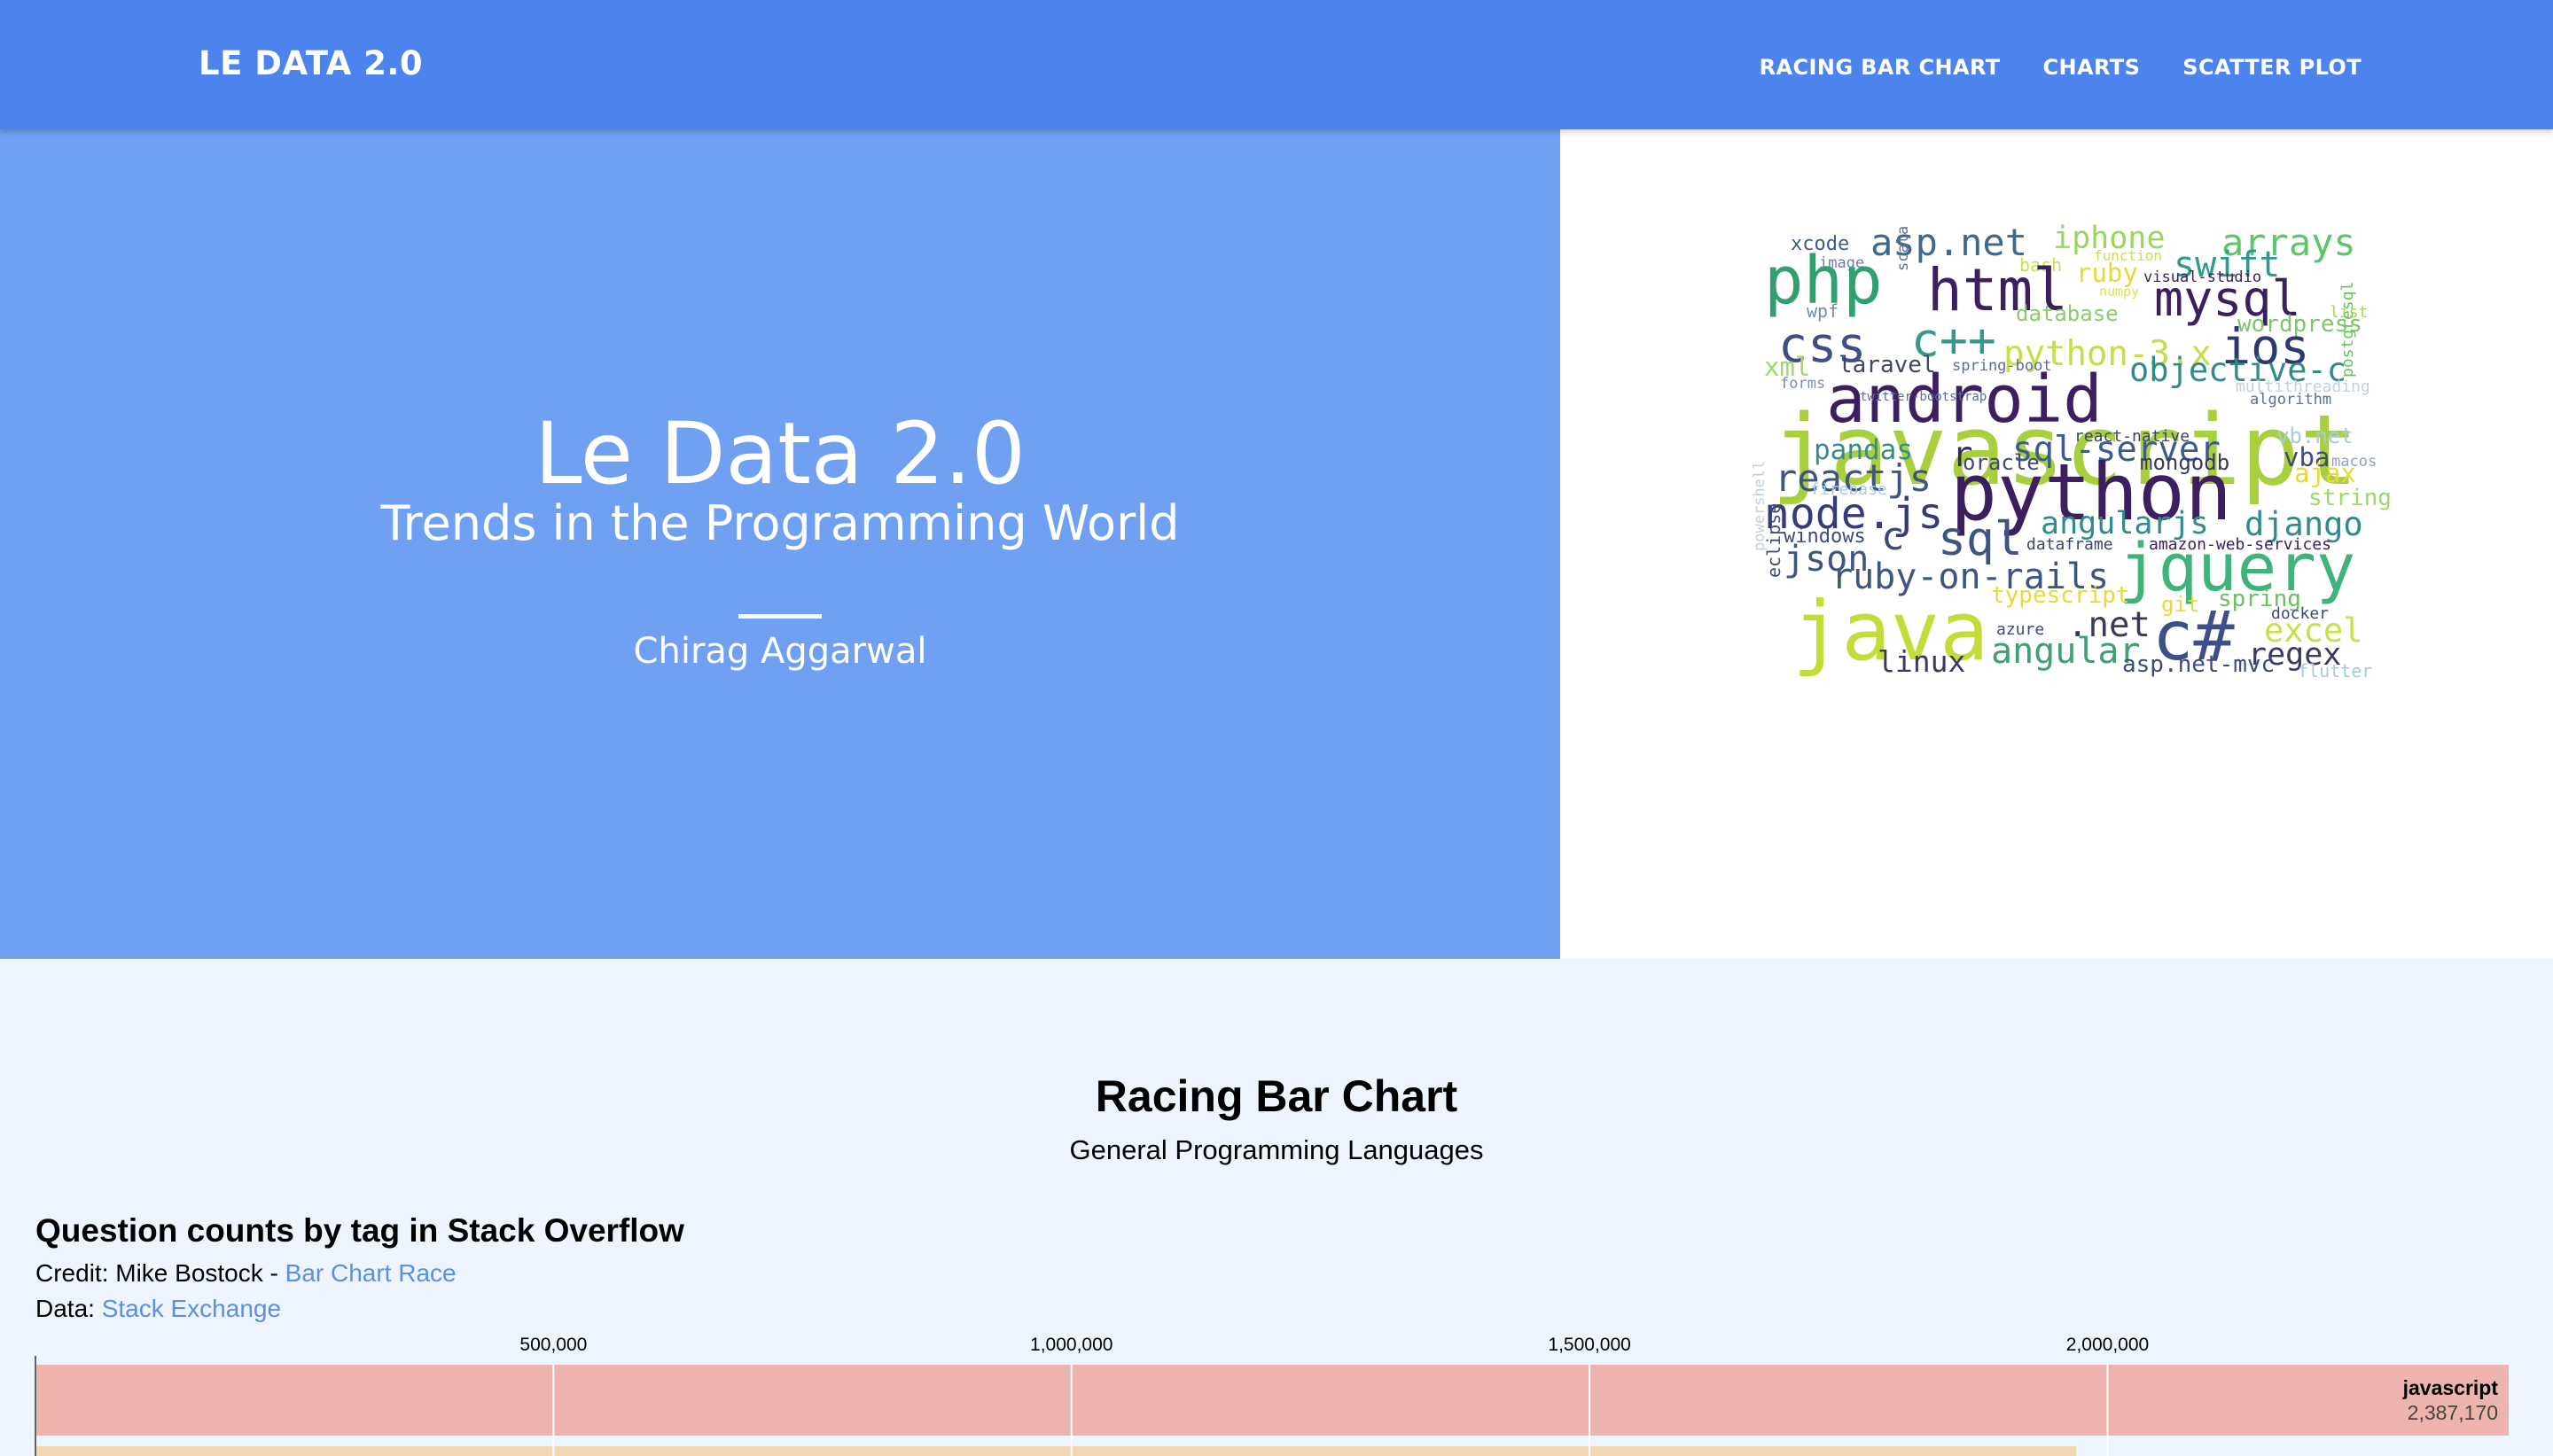 The image size is (2553, 1456). What do you see at coordinates (191, 1308) in the screenshot?
I see `stack-exchange-link: Stack Exchange` at bounding box center [191, 1308].